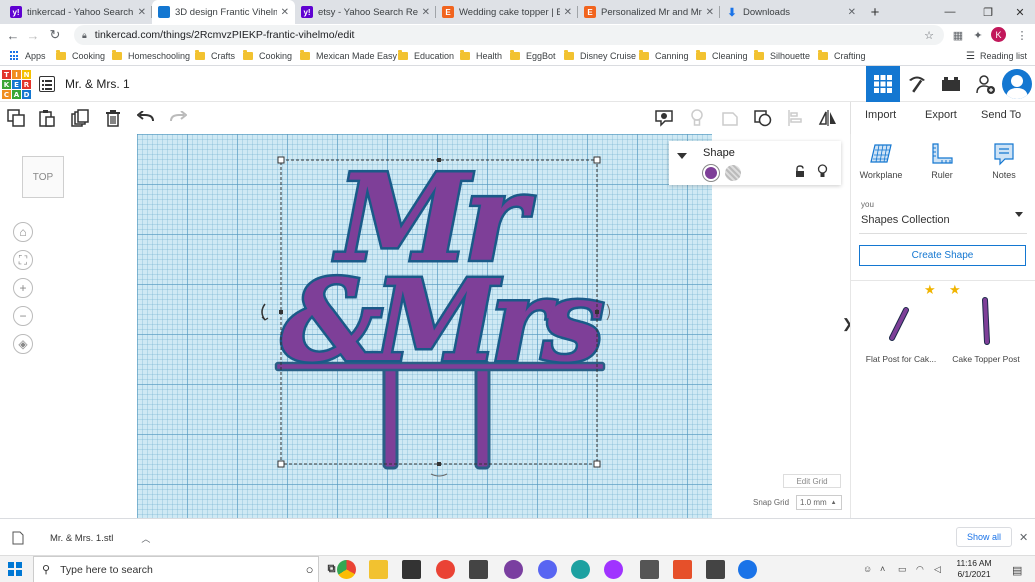 The image size is (1035, 582). Describe the element at coordinates (23, 344) in the screenshot. I see `ortho-view-icon: ◈` at that location.